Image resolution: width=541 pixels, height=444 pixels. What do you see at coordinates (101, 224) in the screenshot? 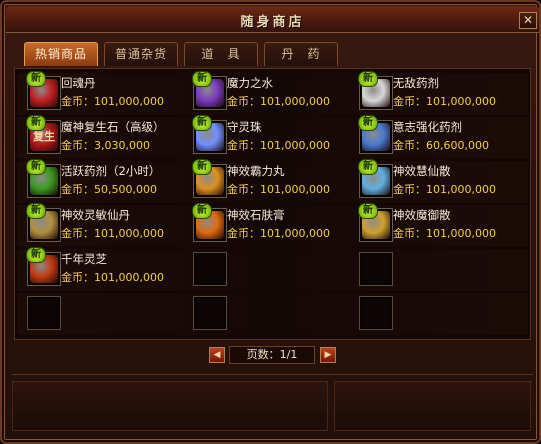
I see `shop-item: 新 神效灵敏仙丹 金币：101,000,000` at bounding box center [101, 224].